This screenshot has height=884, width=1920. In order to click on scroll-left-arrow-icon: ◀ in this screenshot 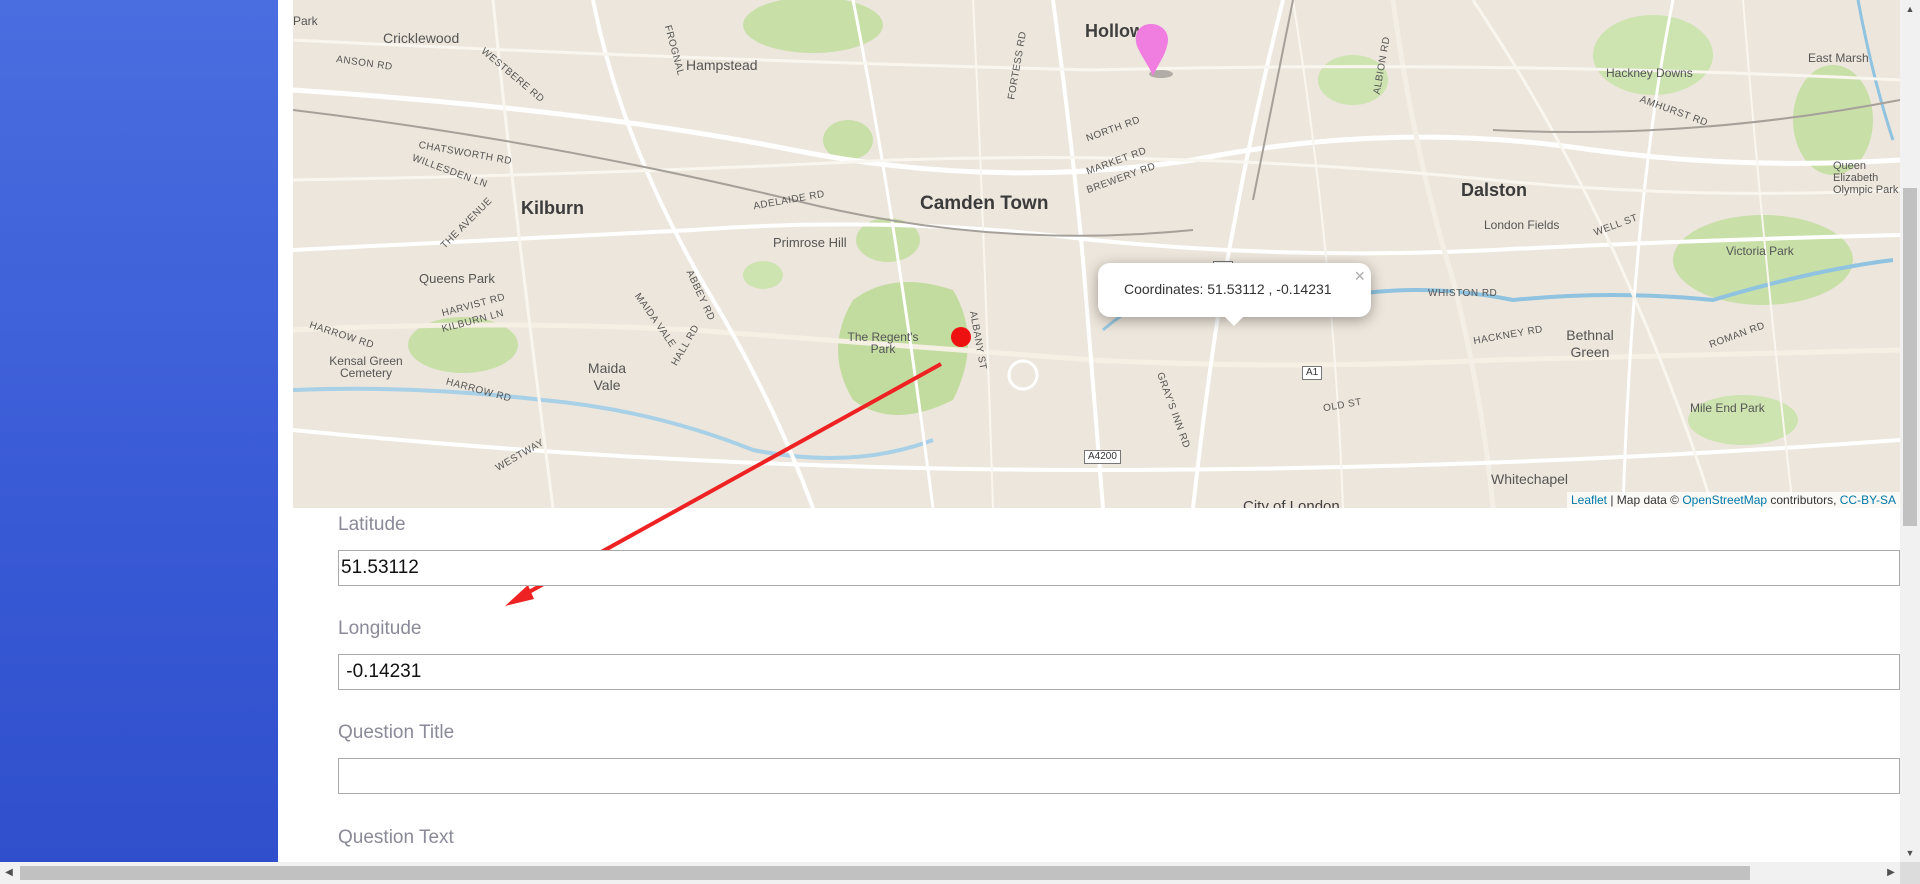, I will do `click(9, 873)`.